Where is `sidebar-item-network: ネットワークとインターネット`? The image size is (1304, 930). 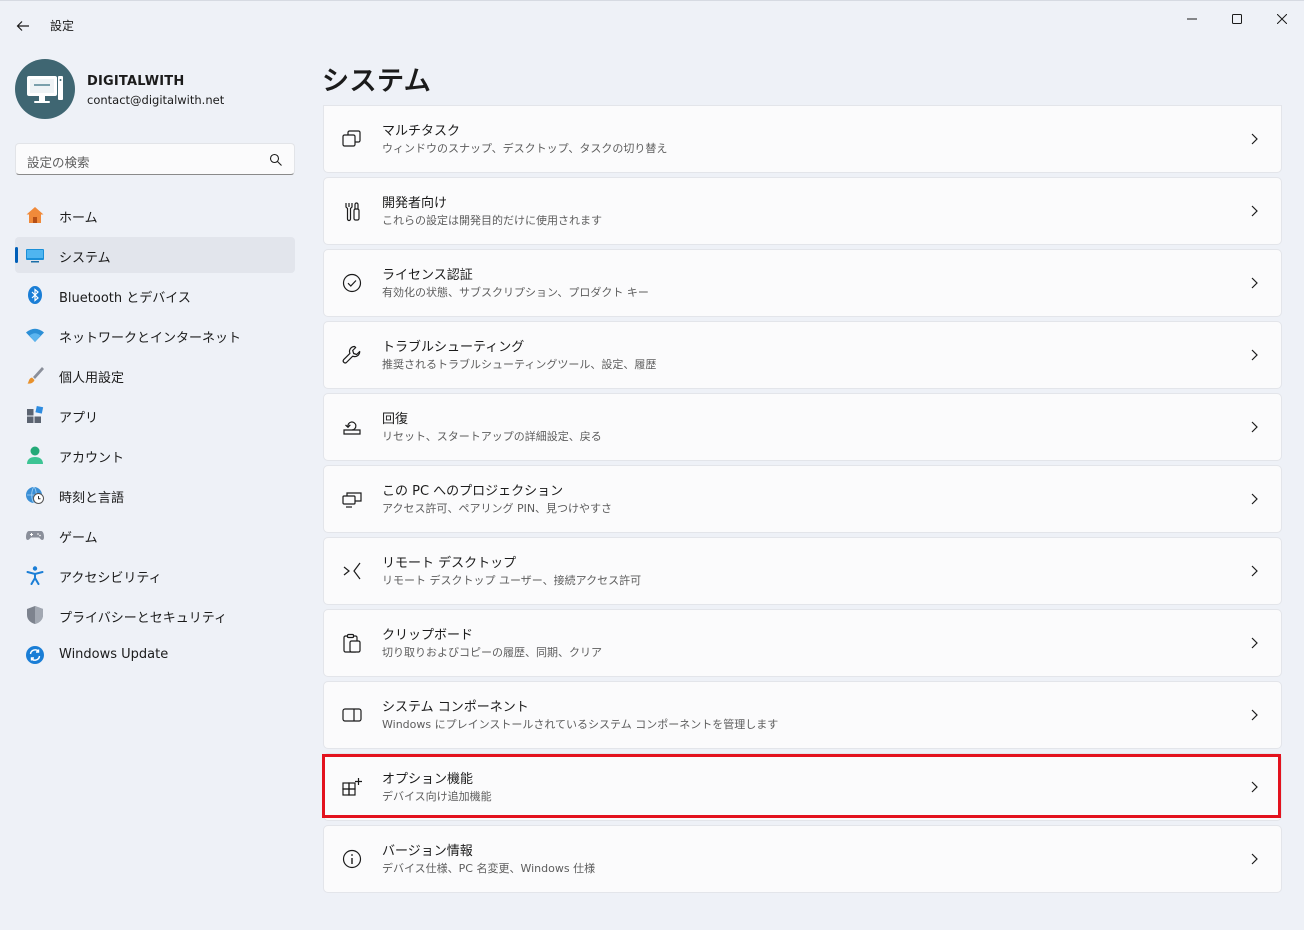 sidebar-item-network: ネットワークとインターネット is located at coordinates (155, 335).